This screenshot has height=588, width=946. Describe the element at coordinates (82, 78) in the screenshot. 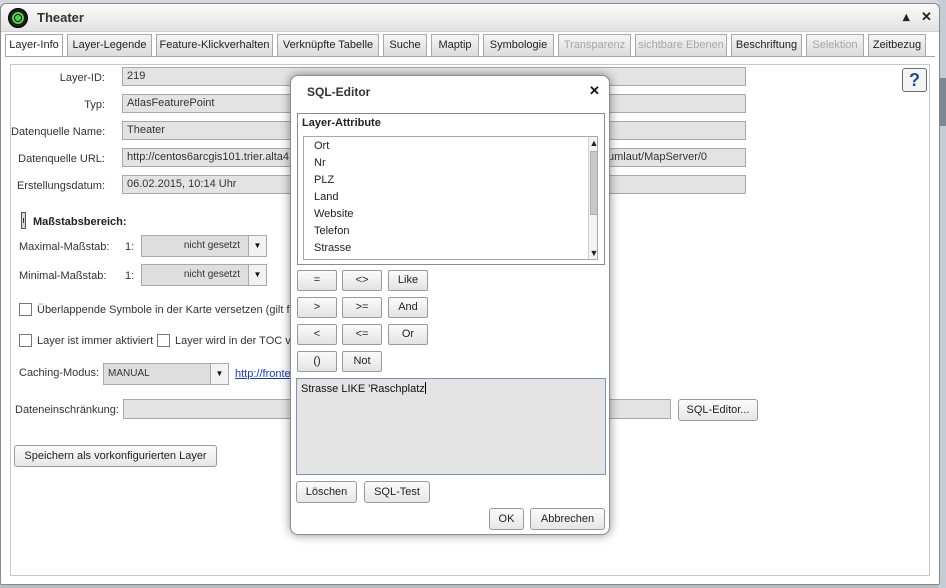

I see `layer-id-label: Layer-ID:` at that location.